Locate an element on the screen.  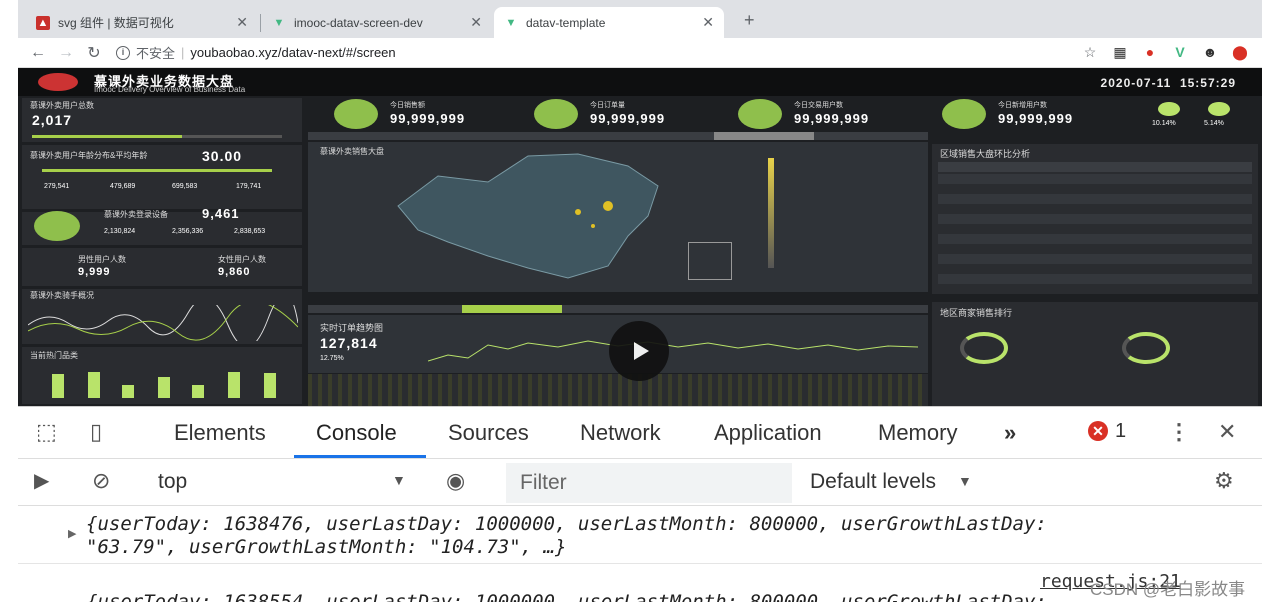
reload-icon: ↻ is located at coordinates (94, 53).